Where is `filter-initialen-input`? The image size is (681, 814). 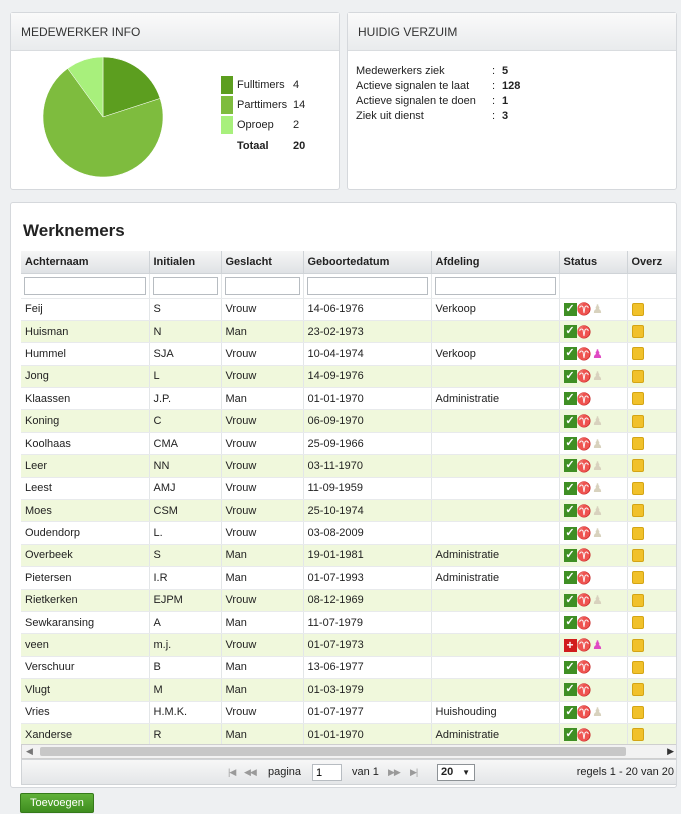
filter-initialen-input is located at coordinates (185, 285).